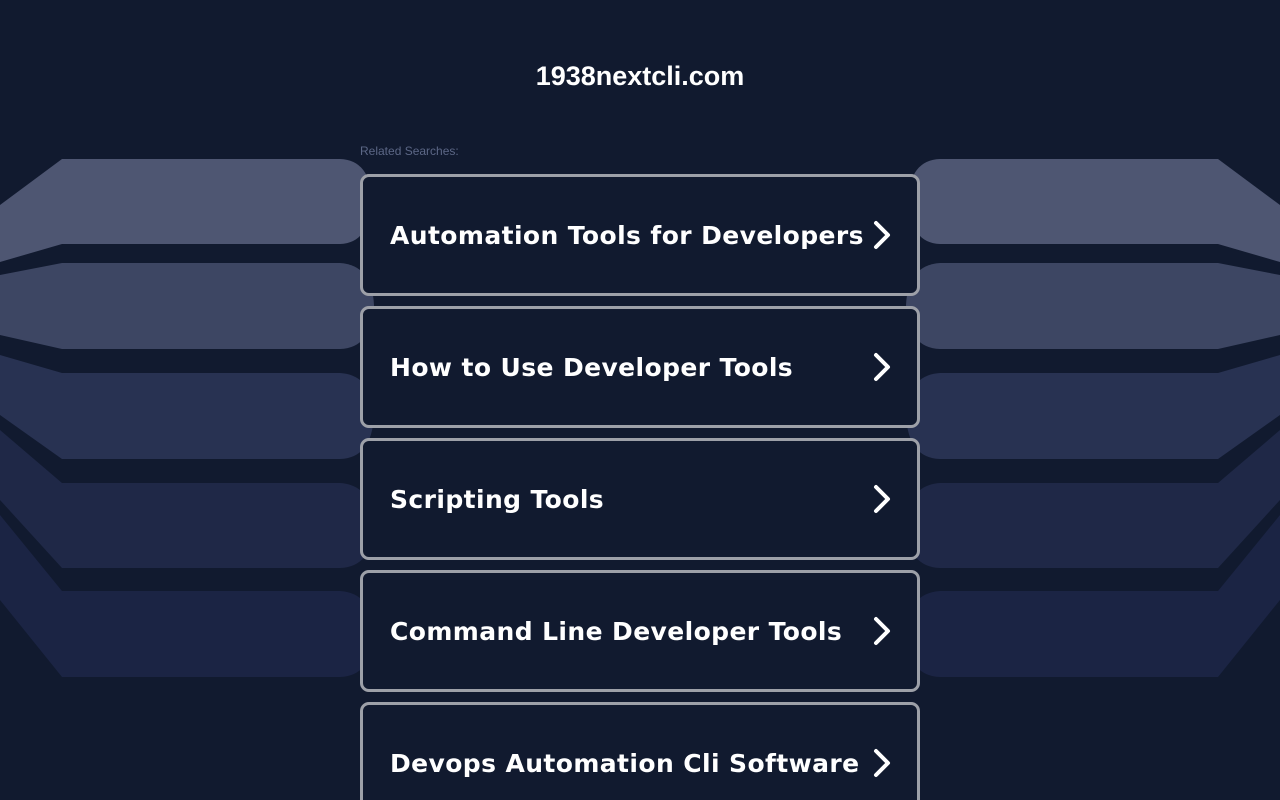  What do you see at coordinates (627, 235) in the screenshot?
I see `related-search-label: Automation Tools for Developers` at bounding box center [627, 235].